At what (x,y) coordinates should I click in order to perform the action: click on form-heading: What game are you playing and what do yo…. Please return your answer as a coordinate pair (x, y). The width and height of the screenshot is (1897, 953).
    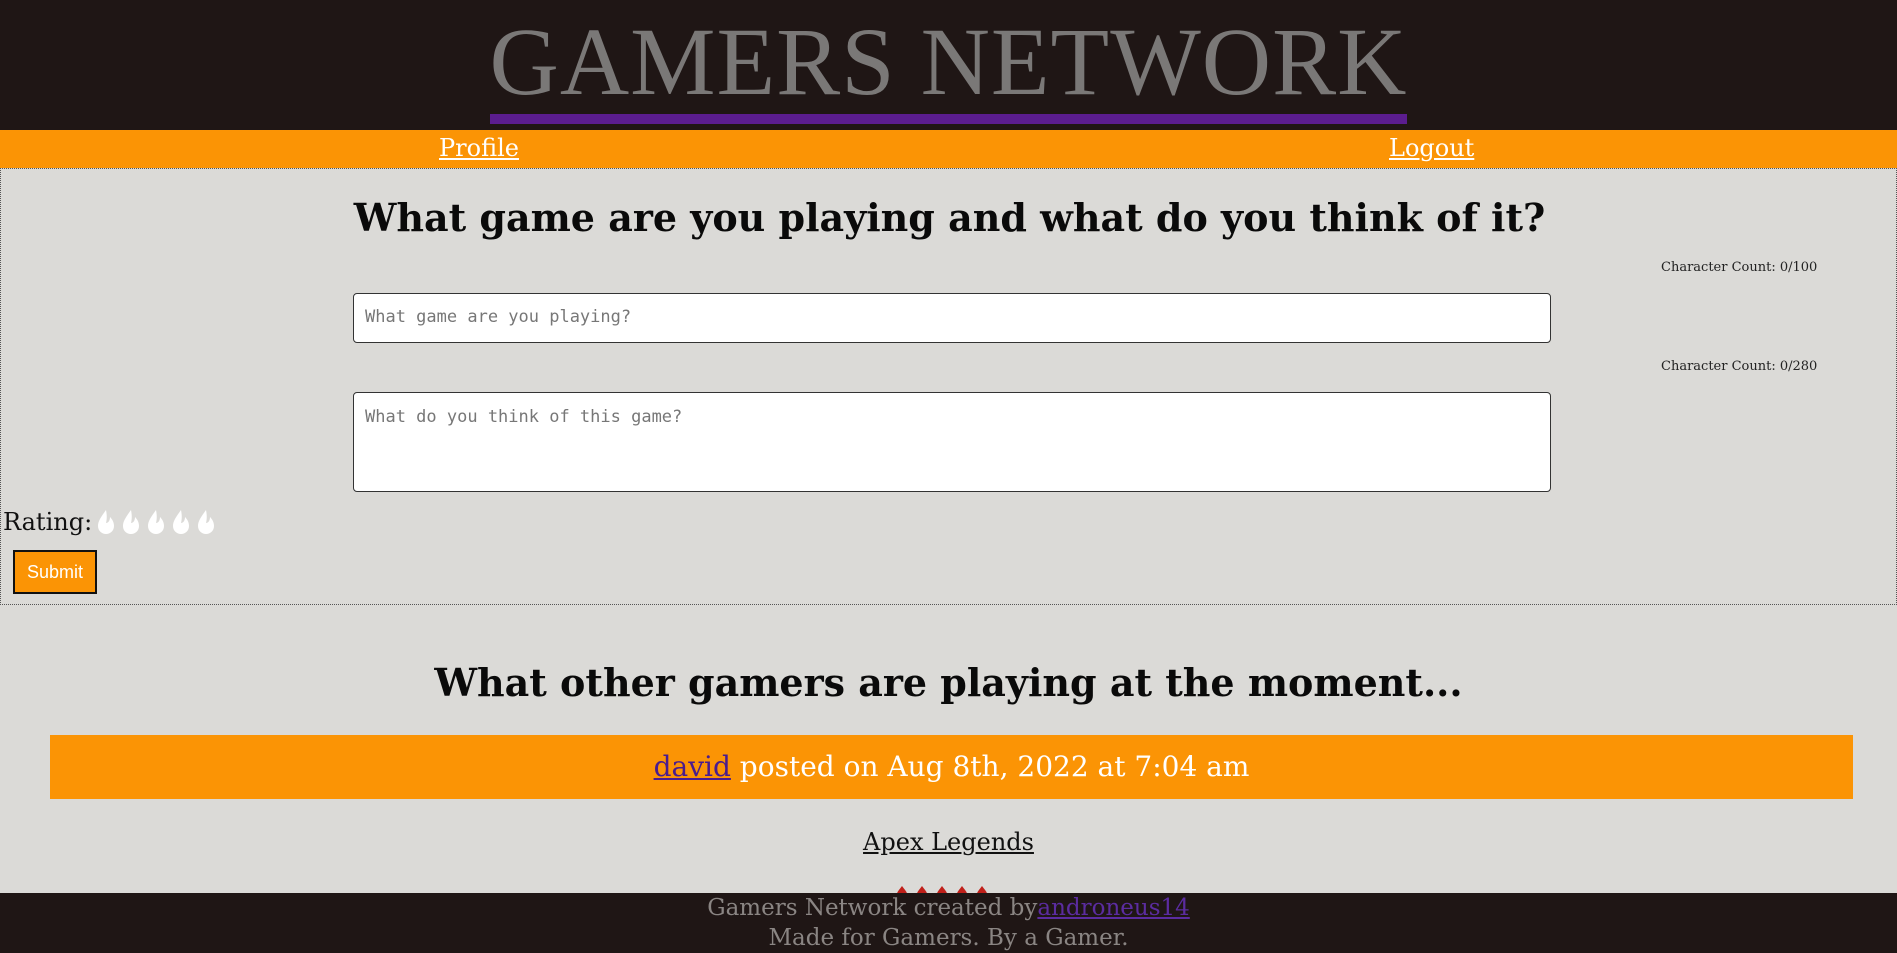
    Looking at the image, I should click on (949, 217).